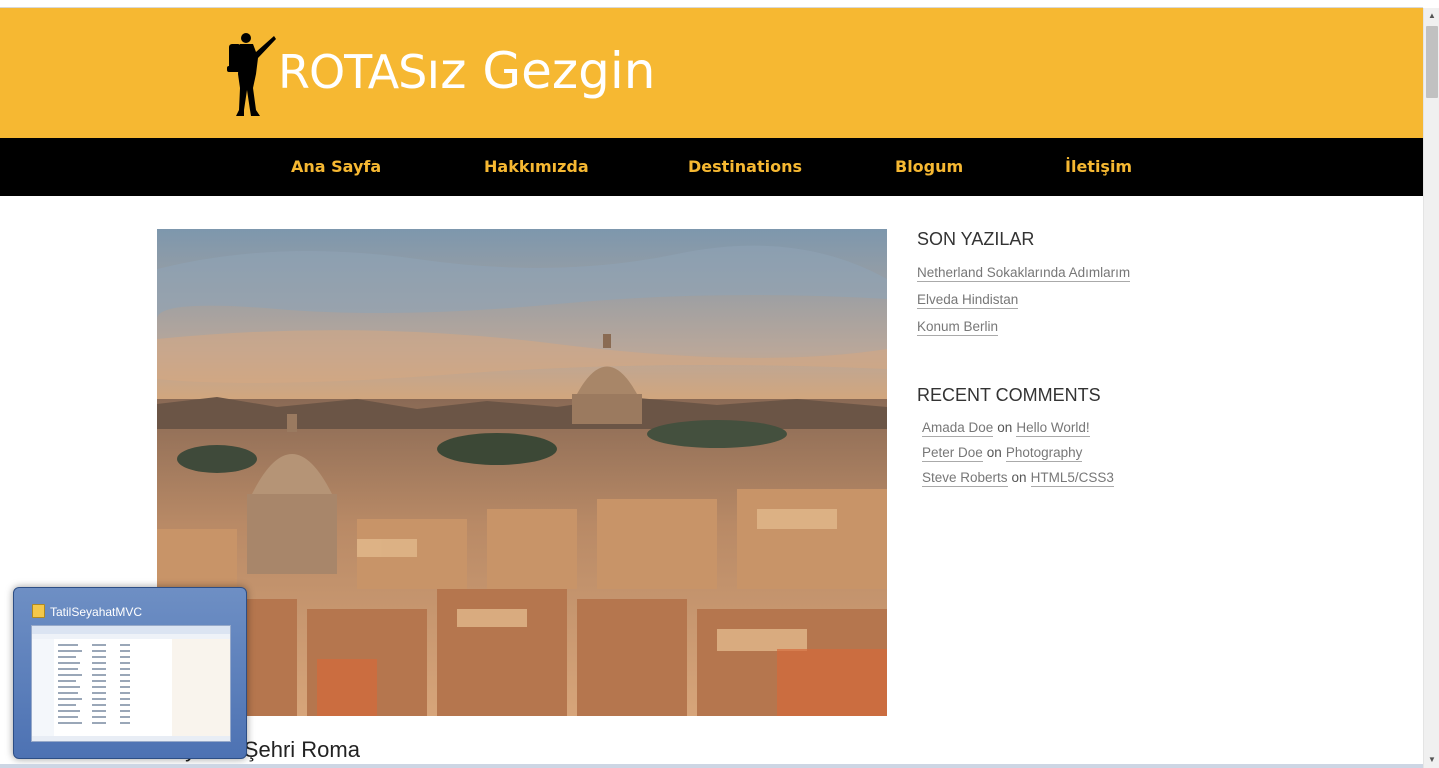 This screenshot has width=1439, height=768. Describe the element at coordinates (1431, 388) in the screenshot. I see `page-scrollbar: ▲ ▼` at that location.